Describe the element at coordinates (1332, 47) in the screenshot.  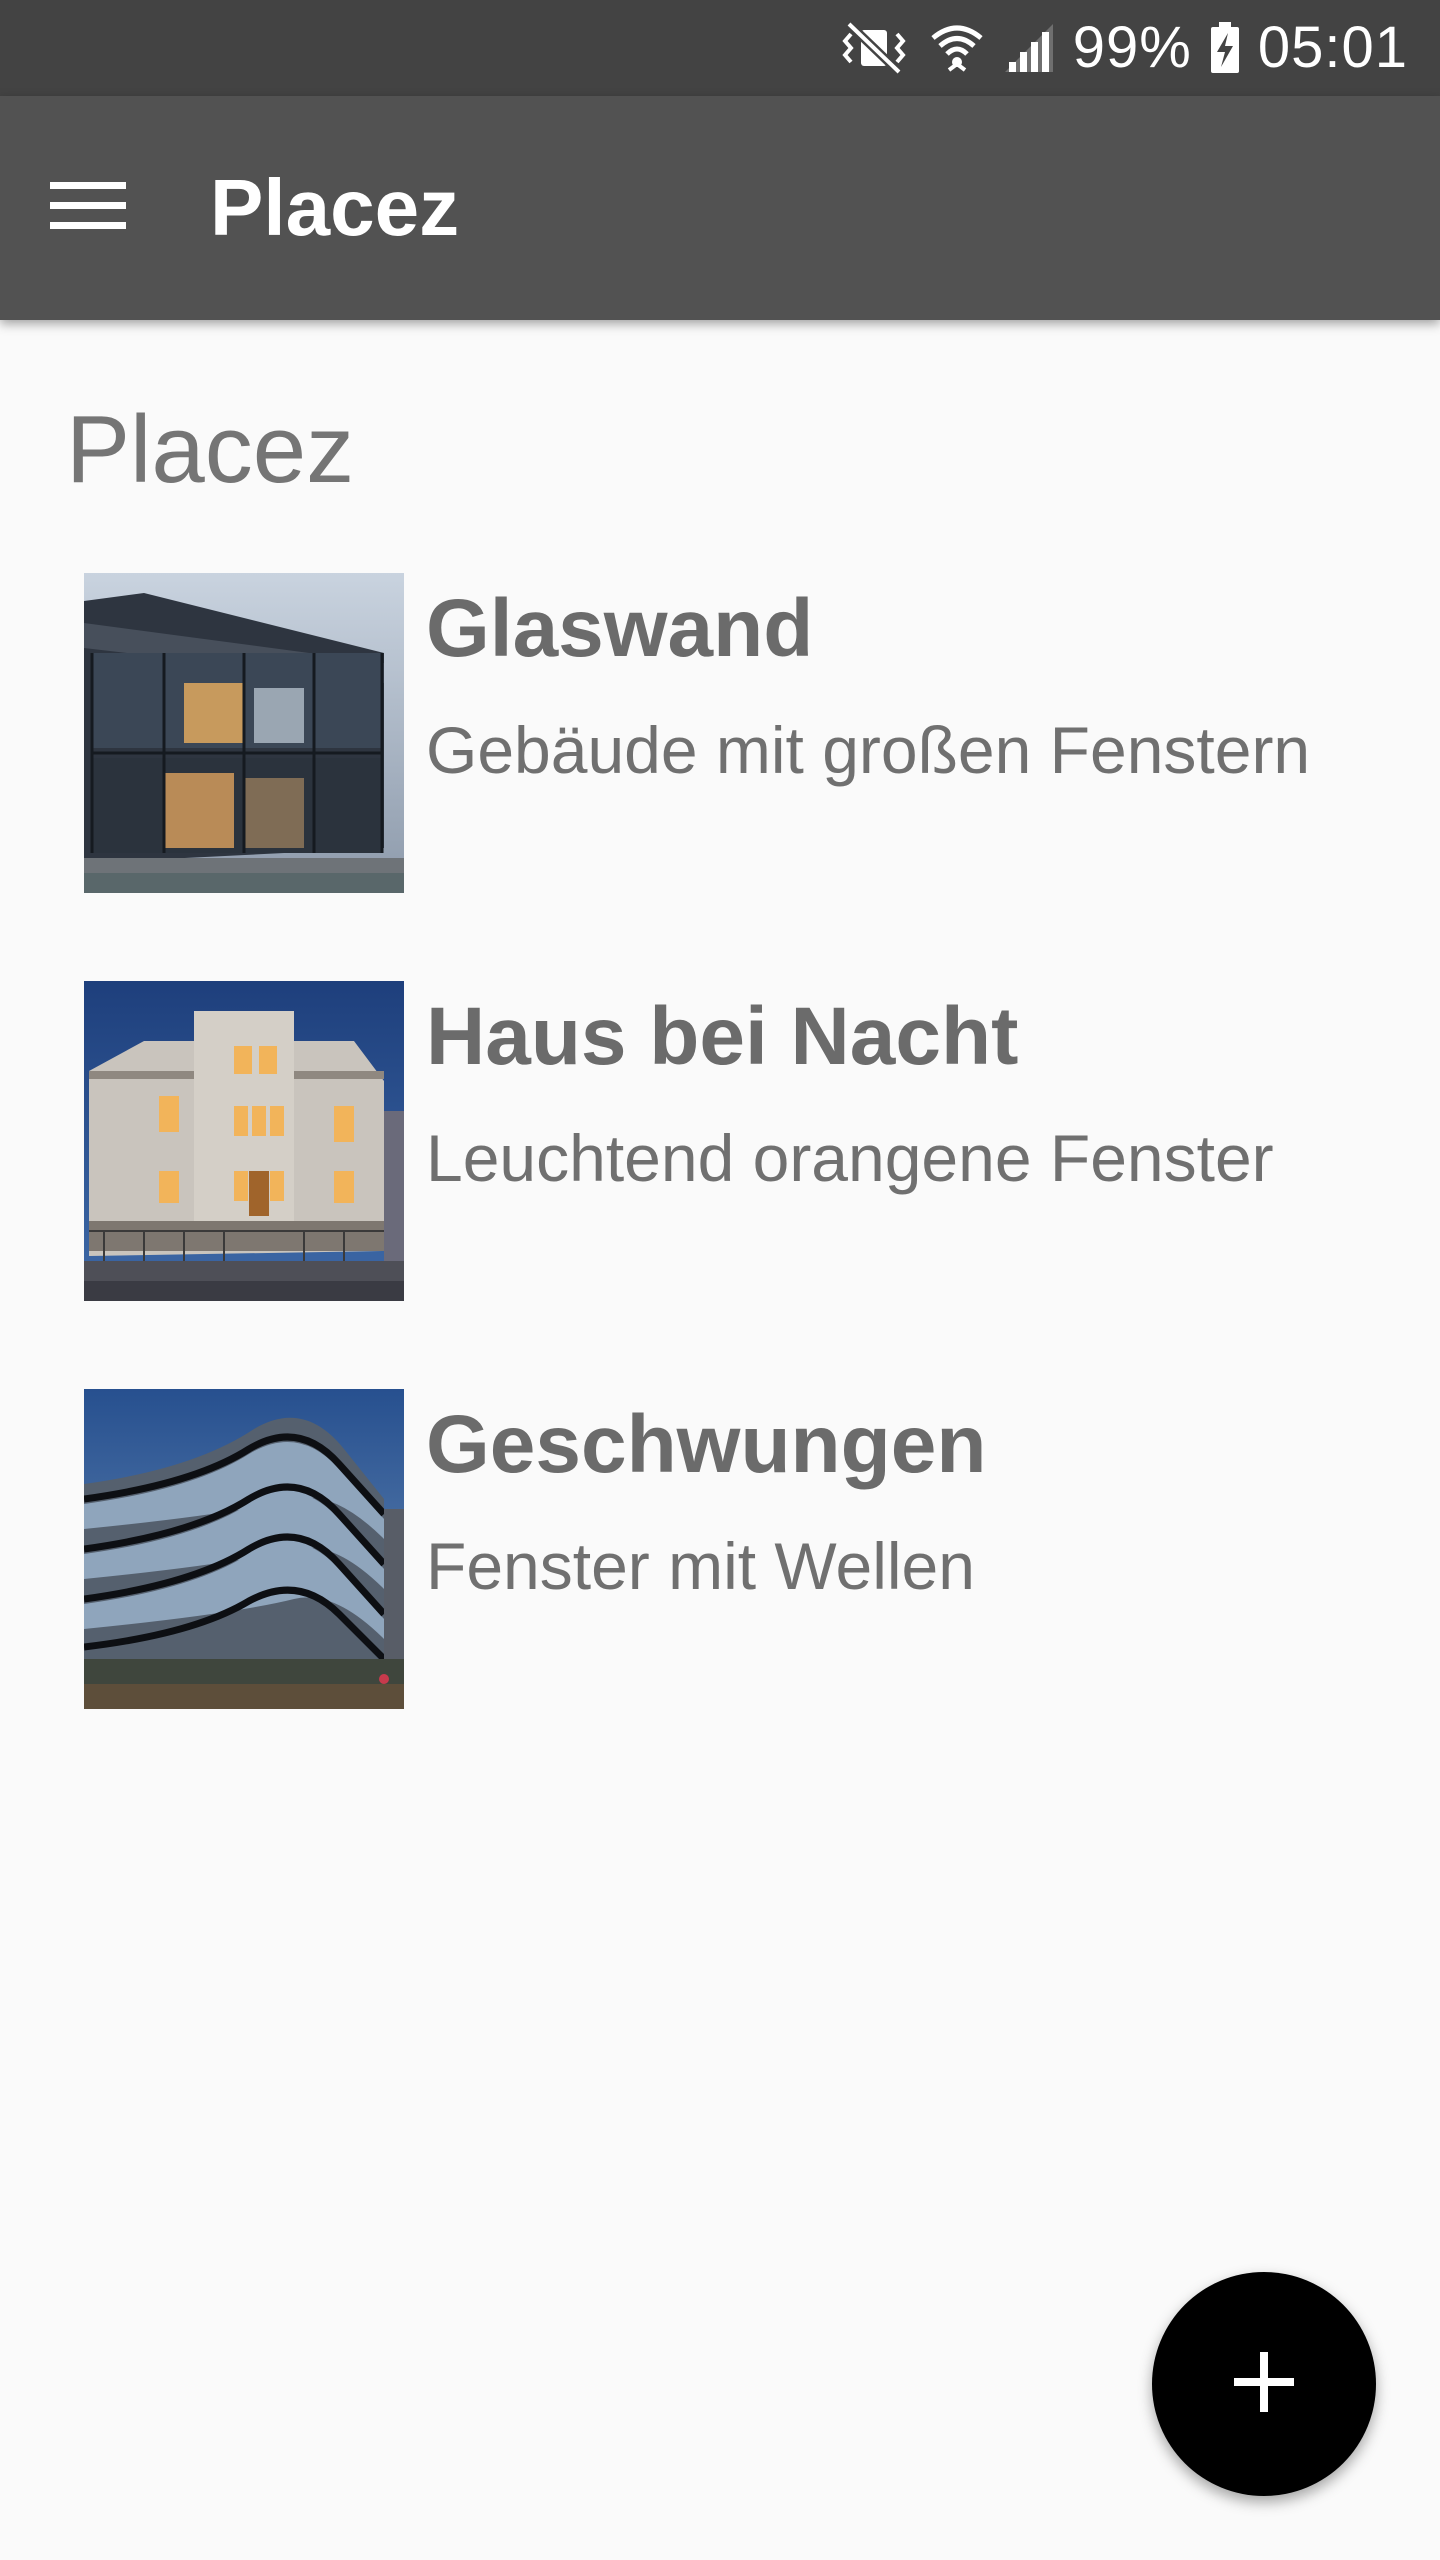
I see `clock: 05:01` at that location.